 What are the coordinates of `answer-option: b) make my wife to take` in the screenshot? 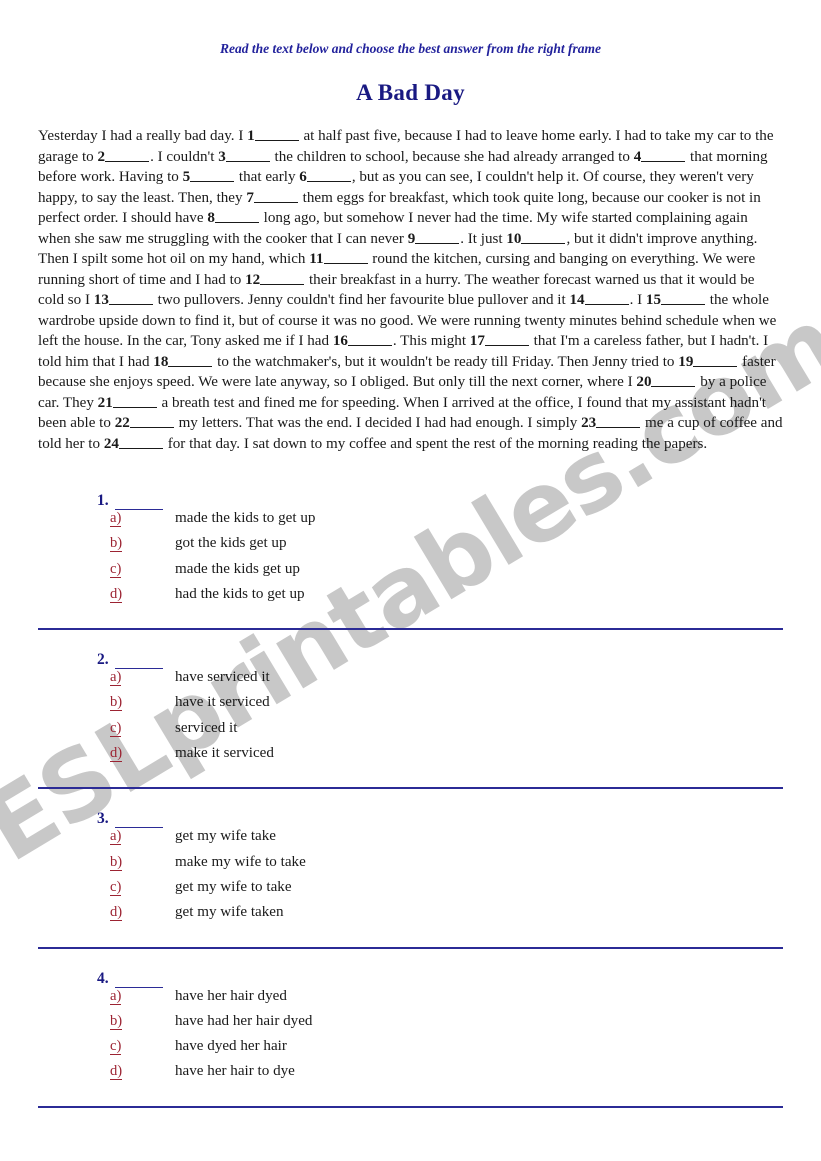 It's located at (410, 866).